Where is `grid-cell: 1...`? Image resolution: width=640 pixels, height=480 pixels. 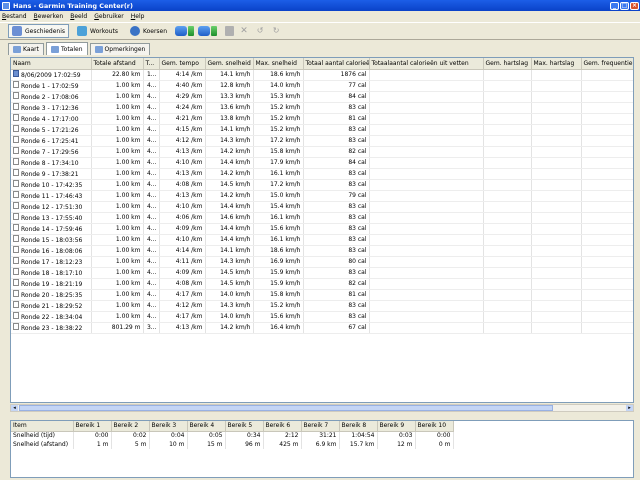
grid-cell: 1... is located at coordinates (151, 75).